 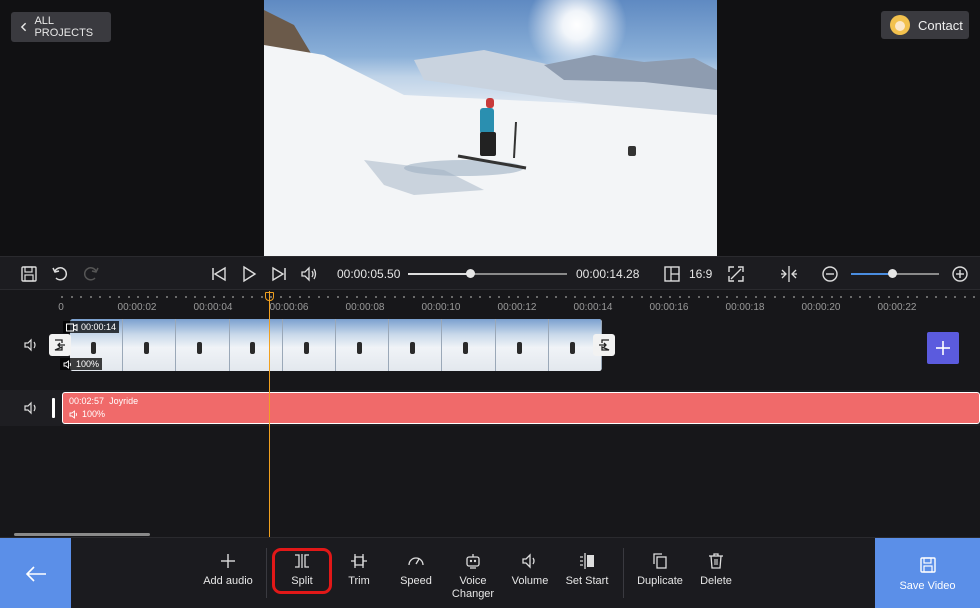 I want to click on duplicate-label: Duplicate, so click(x=660, y=581).